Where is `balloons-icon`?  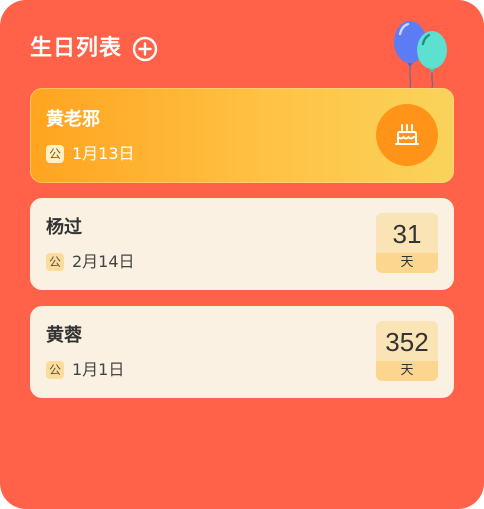
balloons-icon is located at coordinates (420, 55).